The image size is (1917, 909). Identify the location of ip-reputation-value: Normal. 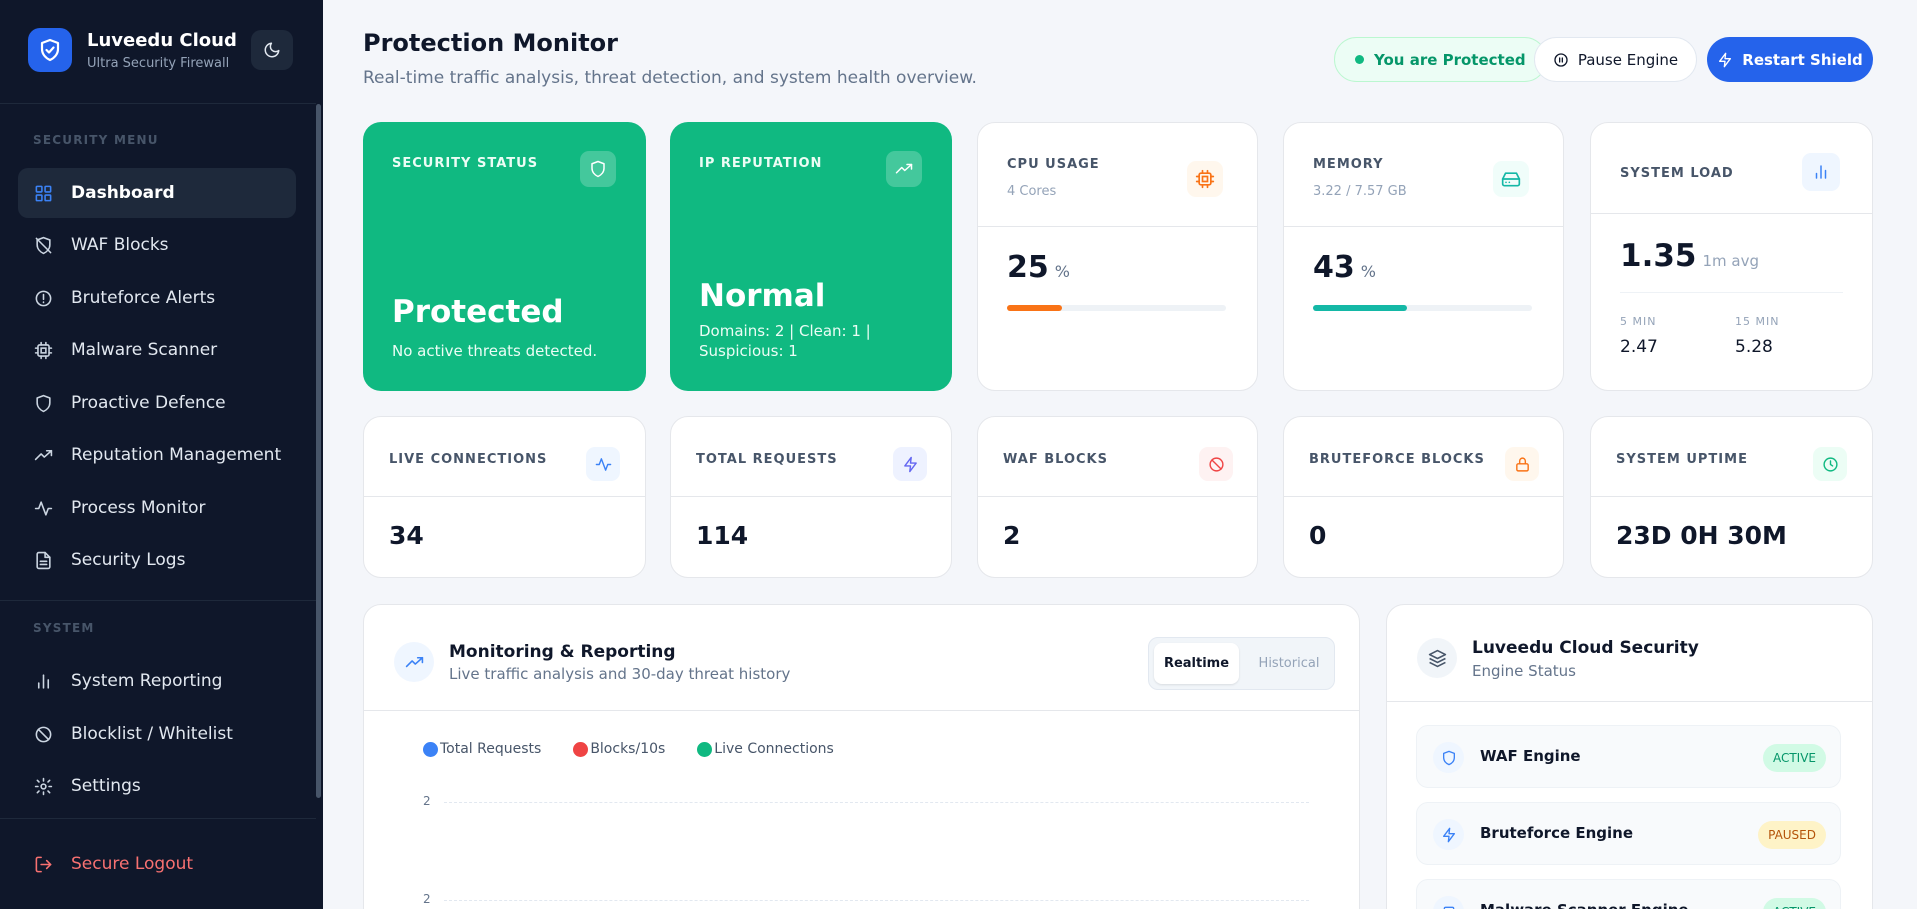
(762, 296).